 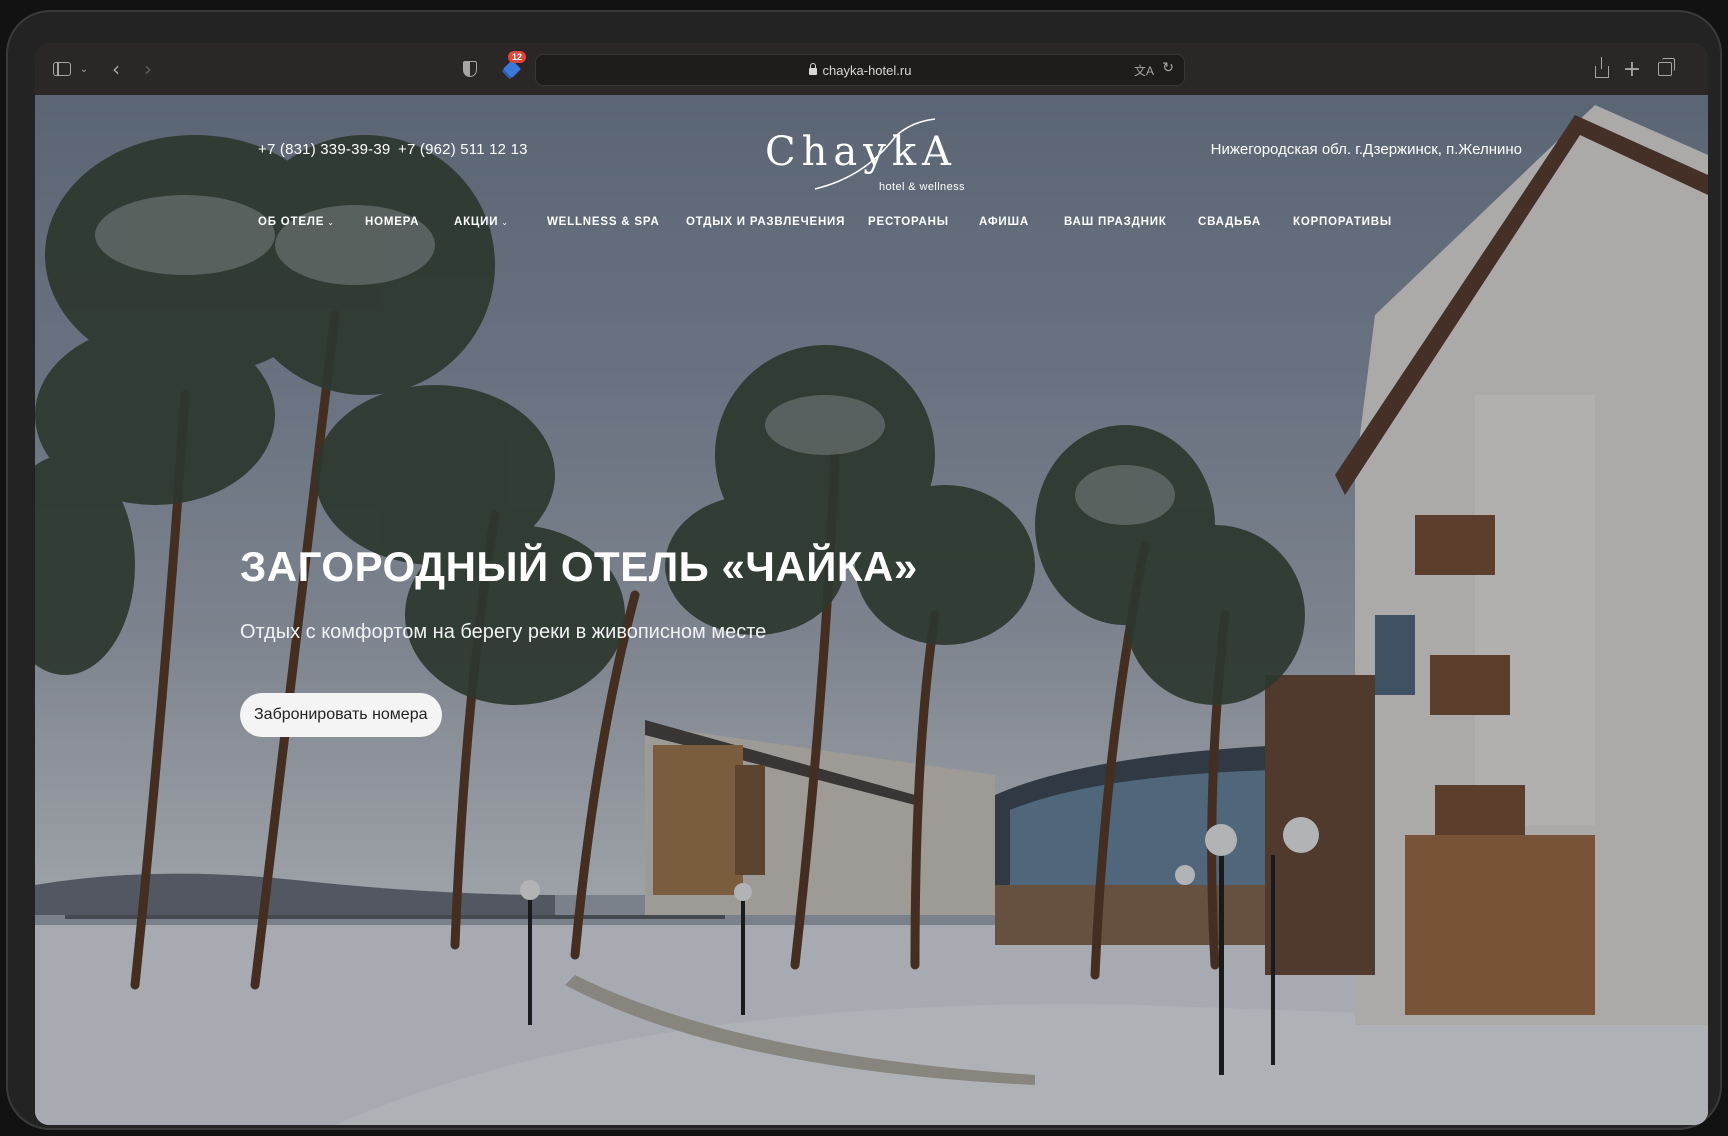 What do you see at coordinates (517, 57) in the screenshot?
I see `extension-badge: 12` at bounding box center [517, 57].